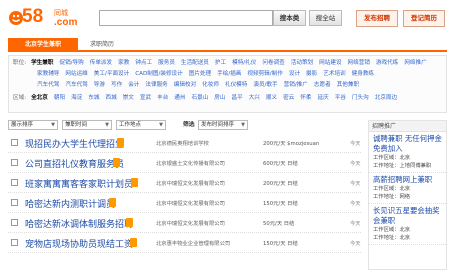 This screenshot has height=275, width=455. Describe the element at coordinates (101, 63) in the screenshot. I see `category-option: 传单派发` at that location.